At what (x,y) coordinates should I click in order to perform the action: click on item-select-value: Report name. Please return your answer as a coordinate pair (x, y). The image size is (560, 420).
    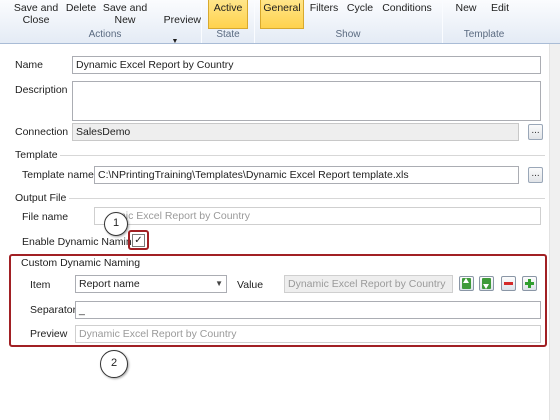
    Looking at the image, I should click on (109, 284).